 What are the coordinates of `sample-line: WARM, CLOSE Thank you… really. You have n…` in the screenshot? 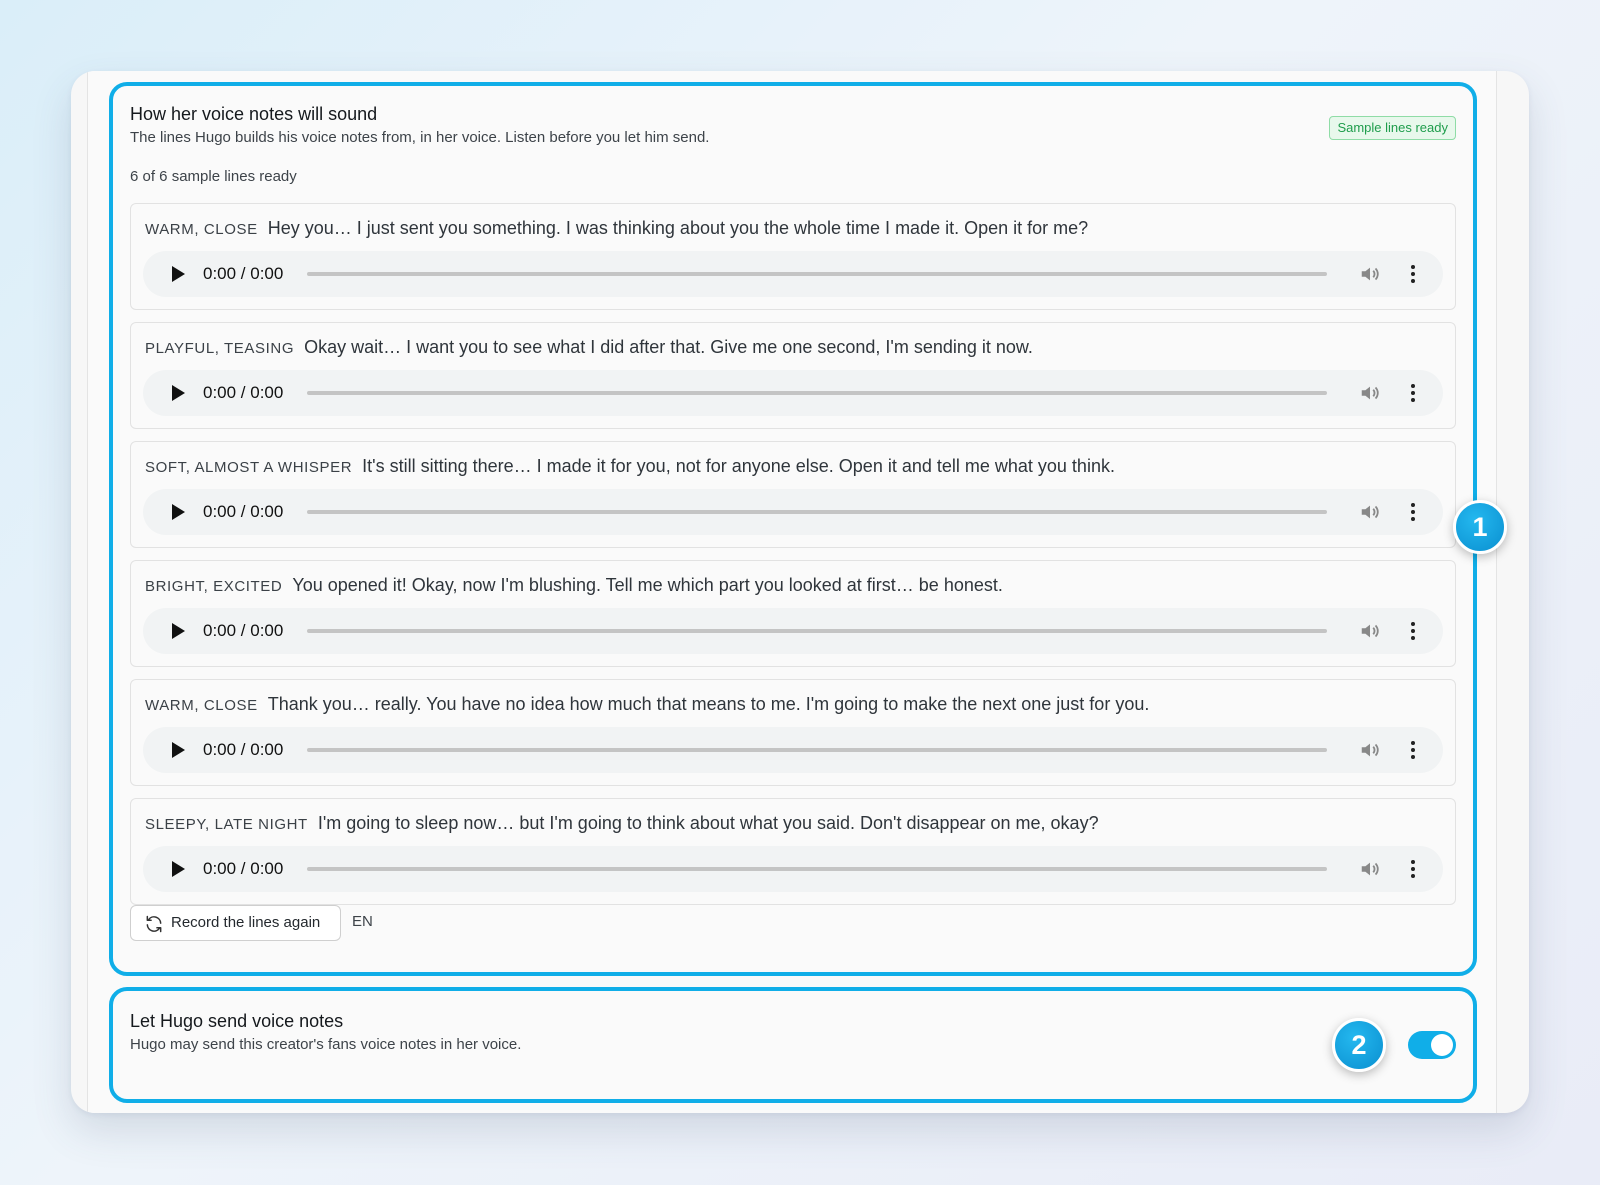 It's located at (793, 704).